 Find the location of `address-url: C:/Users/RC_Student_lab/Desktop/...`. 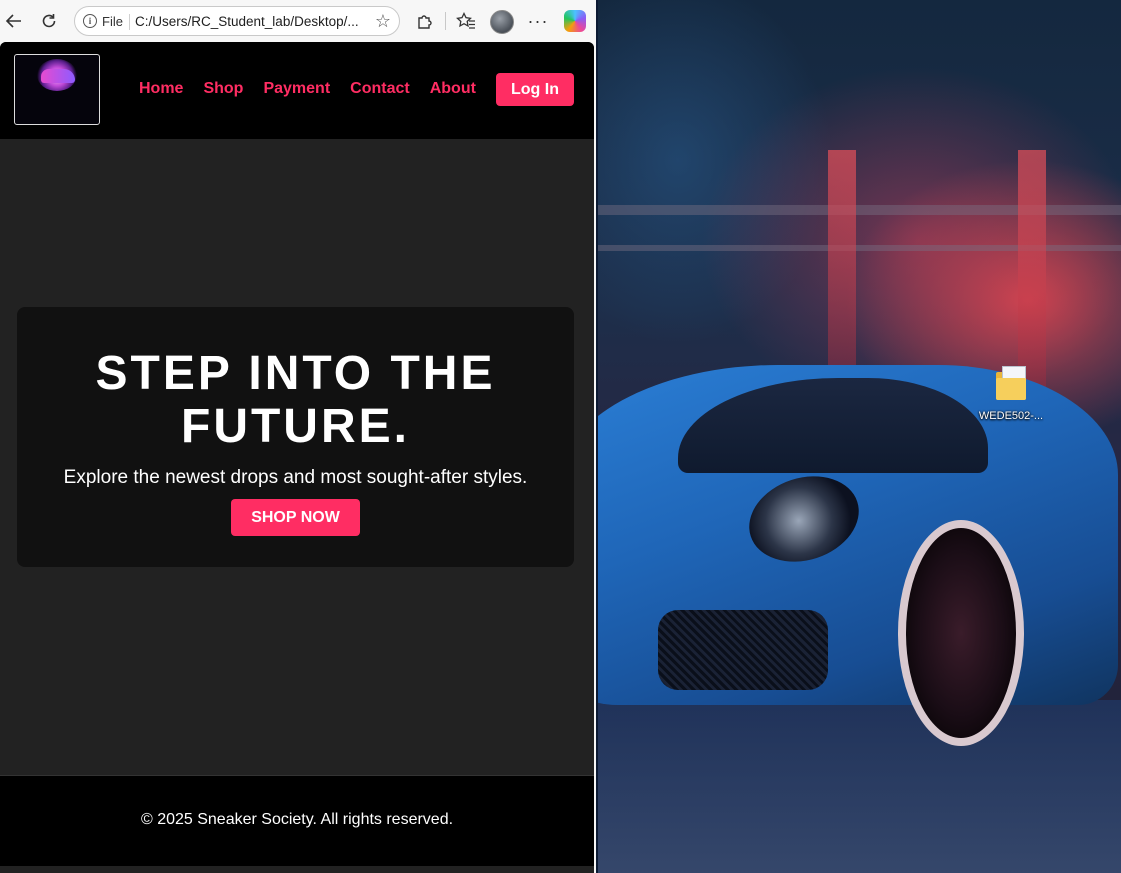

address-url: C:/Users/RC_Student_lab/Desktop/... is located at coordinates (247, 21).